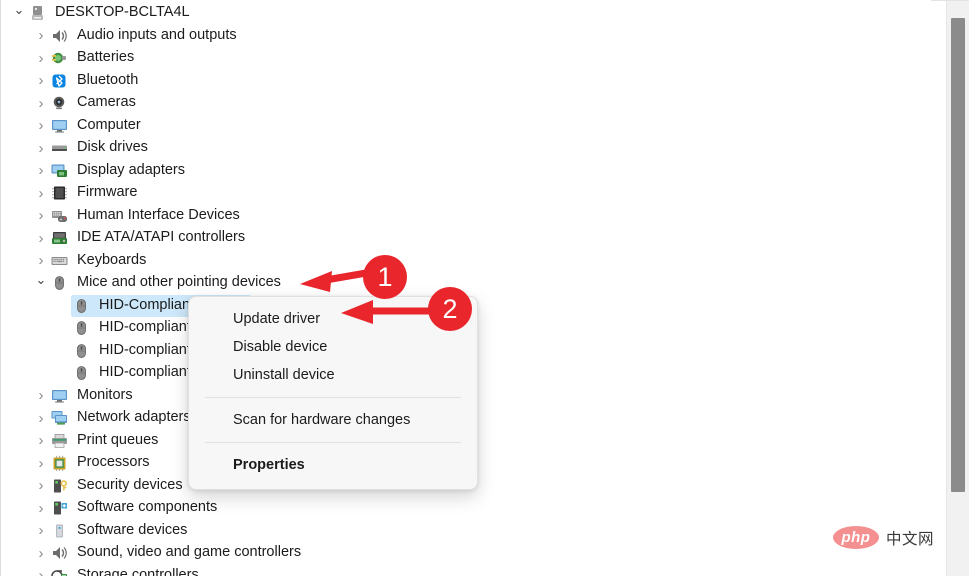  What do you see at coordinates (60, 486) in the screenshot?
I see `security-device-icon` at bounding box center [60, 486].